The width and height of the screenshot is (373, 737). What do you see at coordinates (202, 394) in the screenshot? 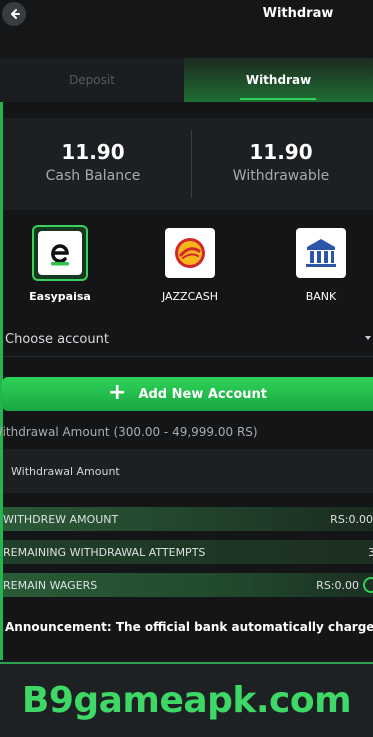
I see `add-new-account-label: Add New Account` at bounding box center [202, 394].